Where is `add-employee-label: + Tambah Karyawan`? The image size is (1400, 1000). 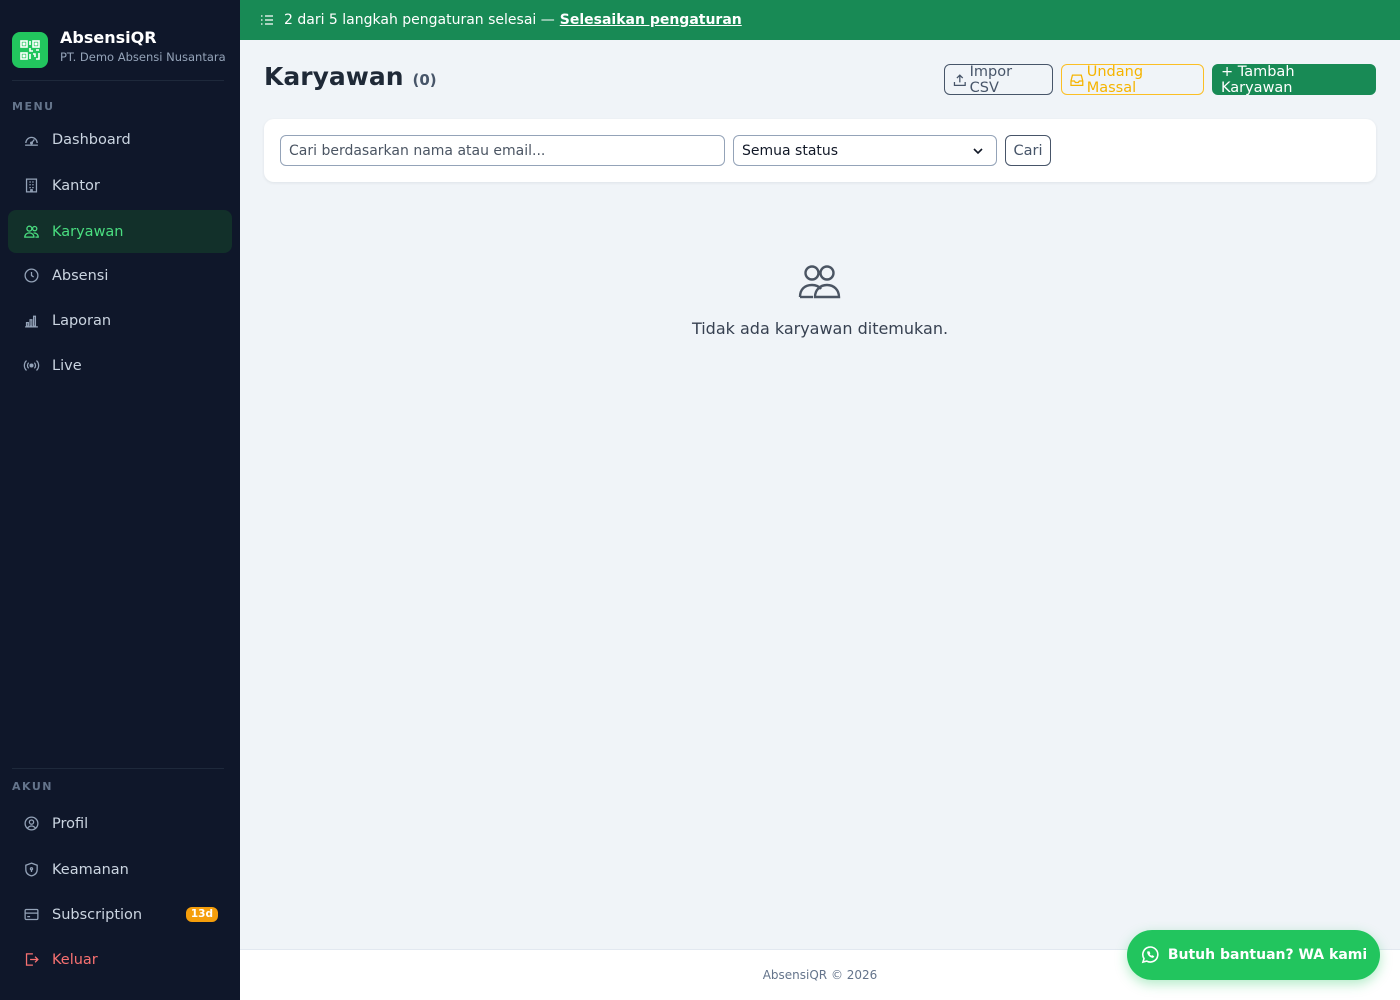
add-employee-label: + Tambah Karyawan is located at coordinates (1258, 79).